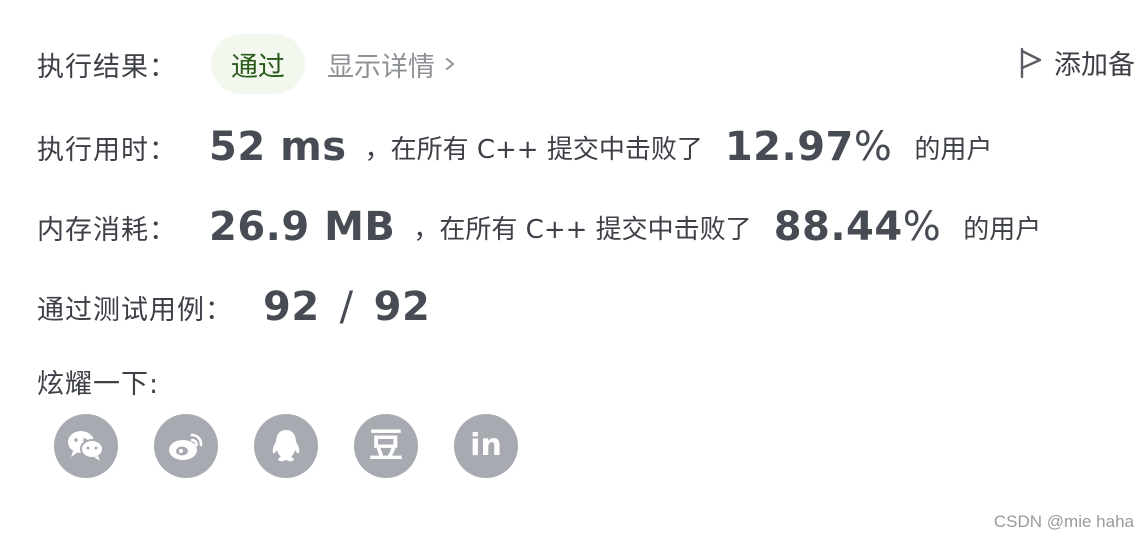  Describe the element at coordinates (98, 384) in the screenshot. I see `share-label: 炫耀一下:` at that location.